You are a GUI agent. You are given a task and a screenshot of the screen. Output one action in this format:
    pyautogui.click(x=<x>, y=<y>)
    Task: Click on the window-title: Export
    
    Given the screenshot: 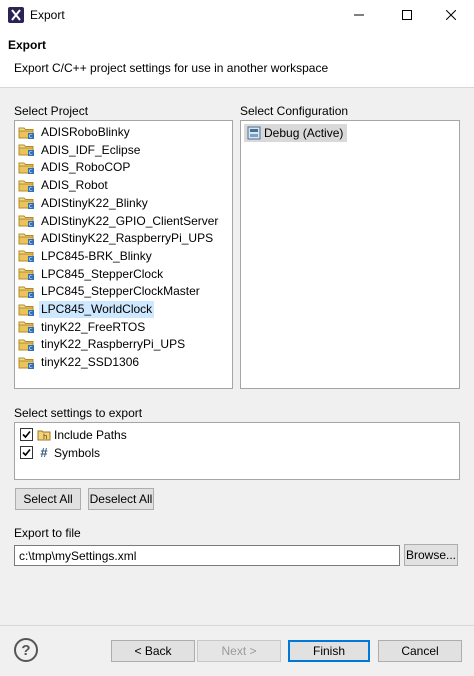 What is the action you would take?
    pyautogui.click(x=47, y=15)
    